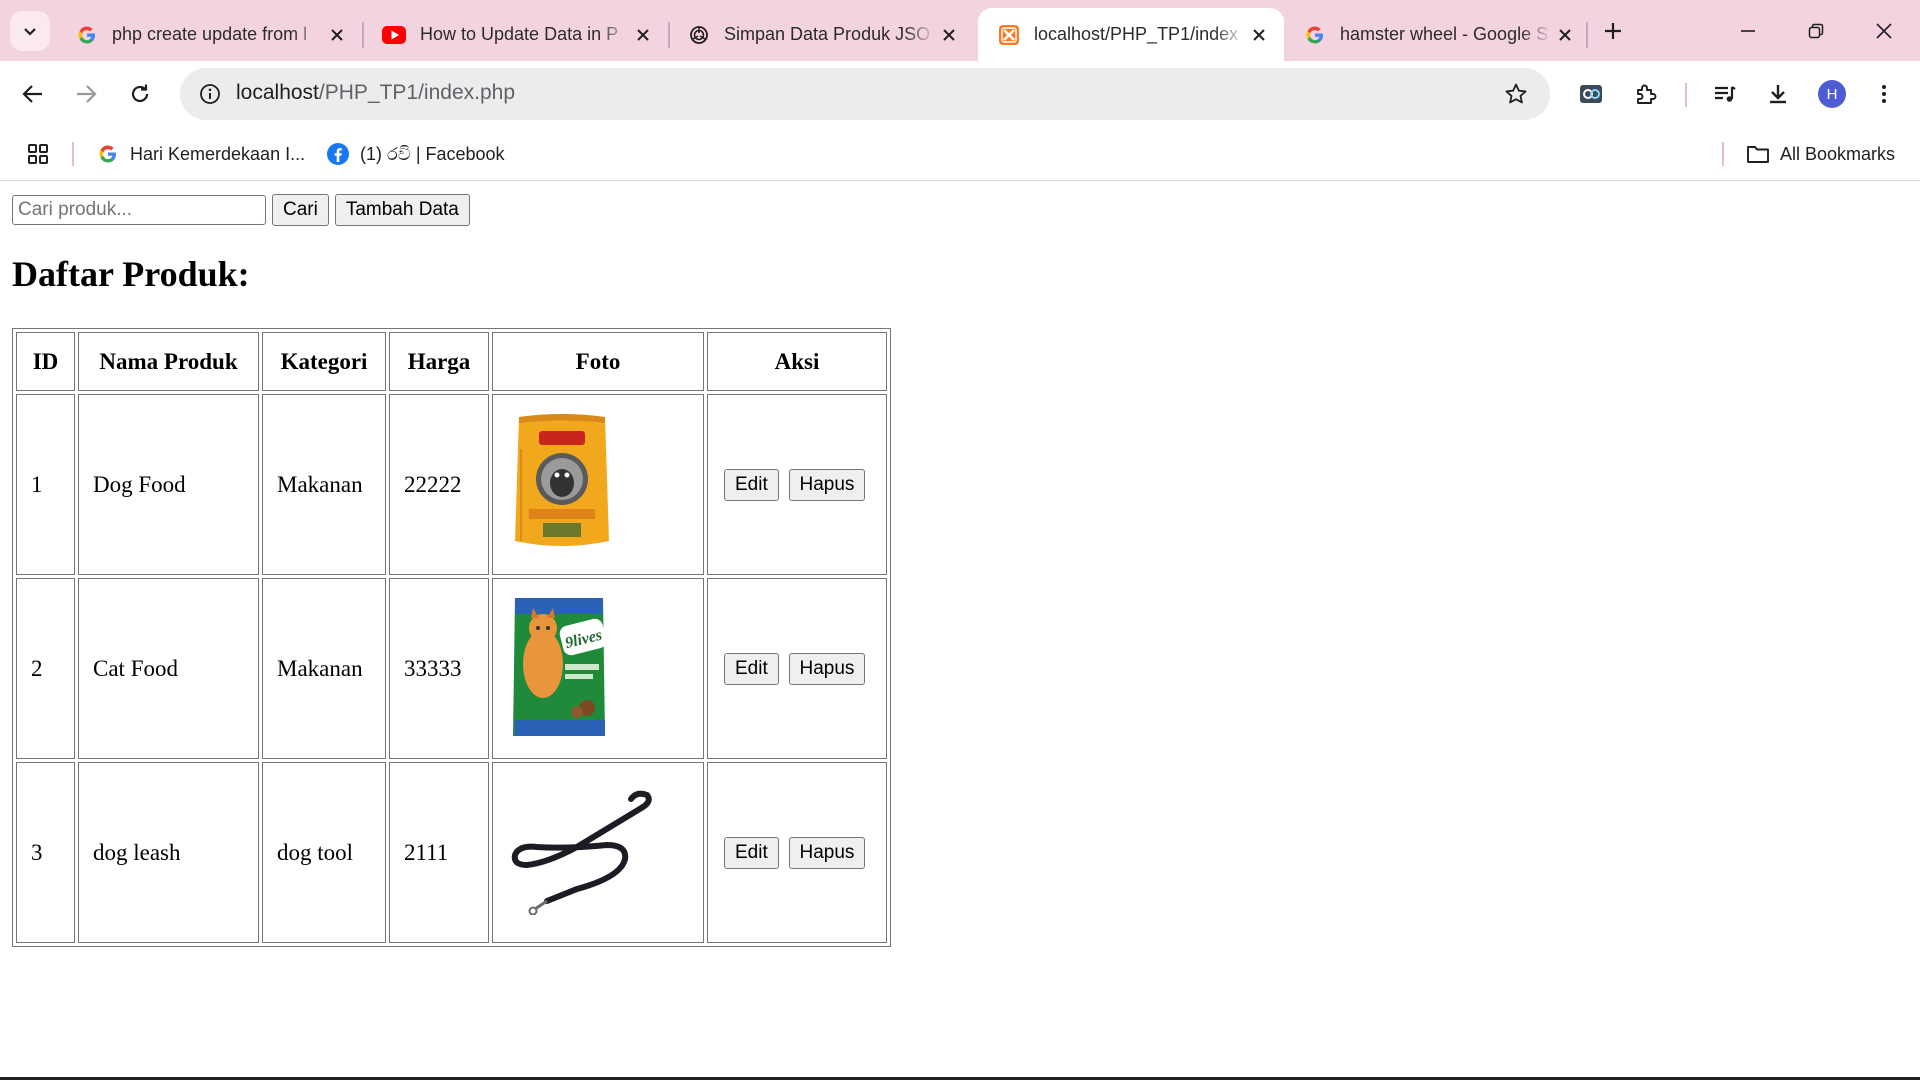 This screenshot has height=1080, width=1920. I want to click on profile-avatar-button: H, so click(1832, 94).